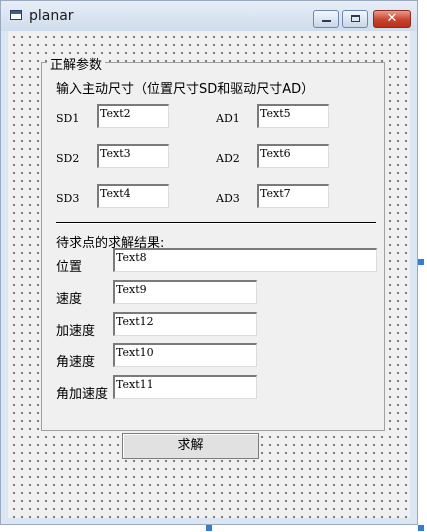 This screenshot has height=532, width=427. I want to click on velocity-output: Text9, so click(185, 292).